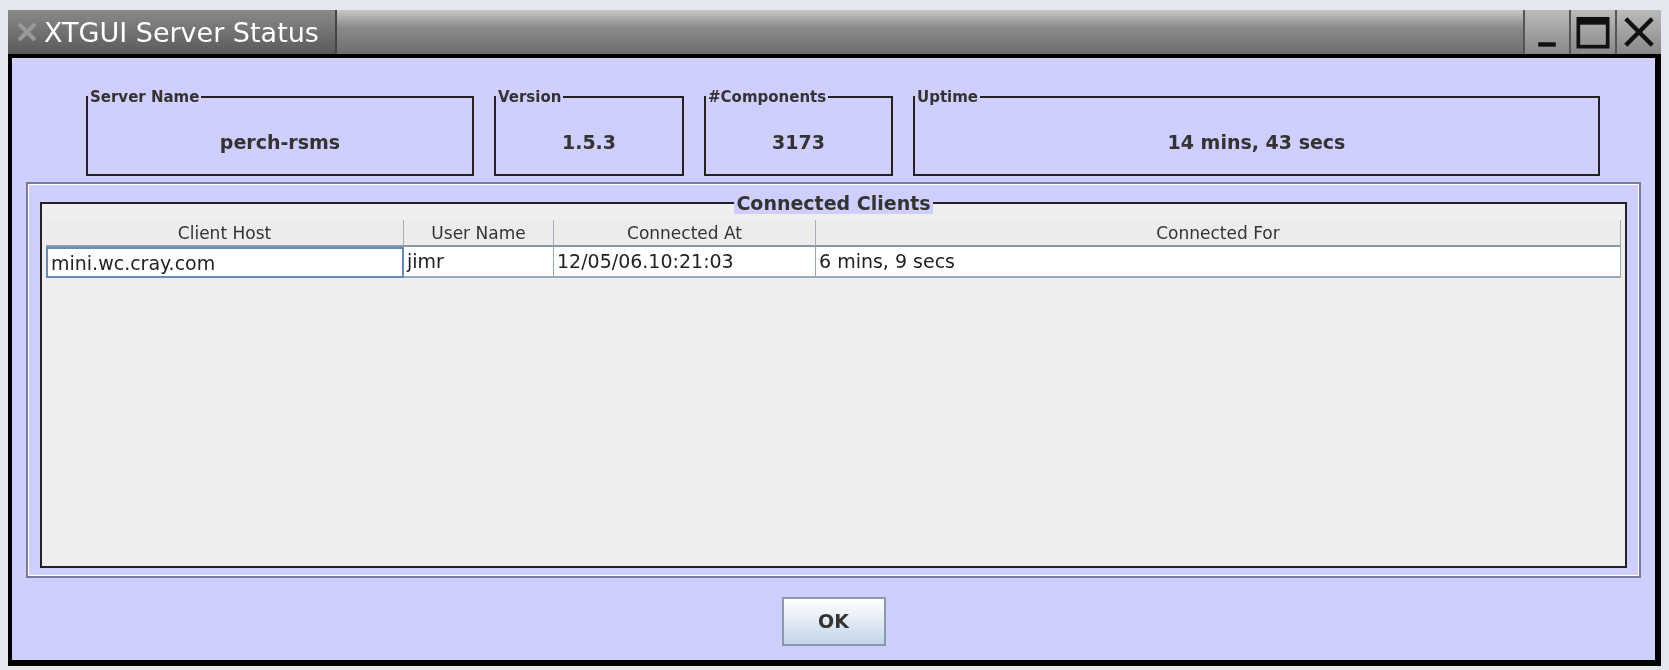 The width and height of the screenshot is (1669, 670). Describe the element at coordinates (1638, 32) in the screenshot. I see `close-icon` at that location.